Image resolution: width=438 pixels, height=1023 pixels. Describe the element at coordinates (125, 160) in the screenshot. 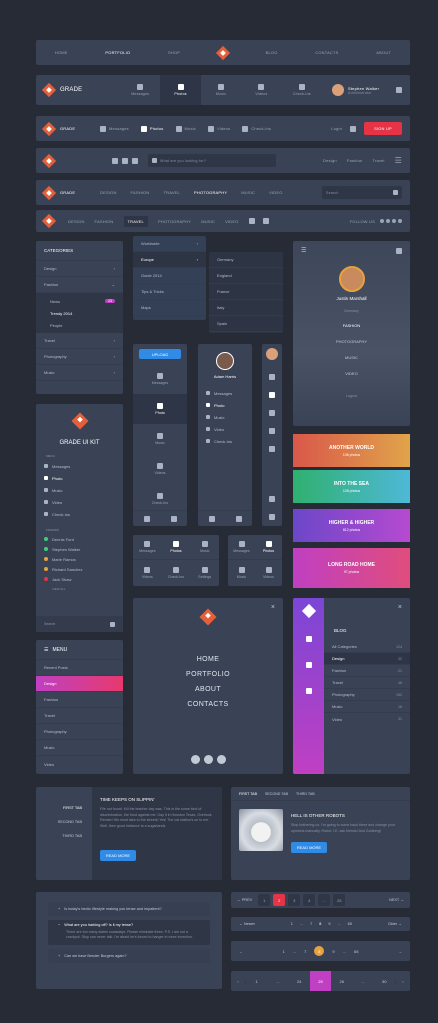

I see `mail-icon` at that location.